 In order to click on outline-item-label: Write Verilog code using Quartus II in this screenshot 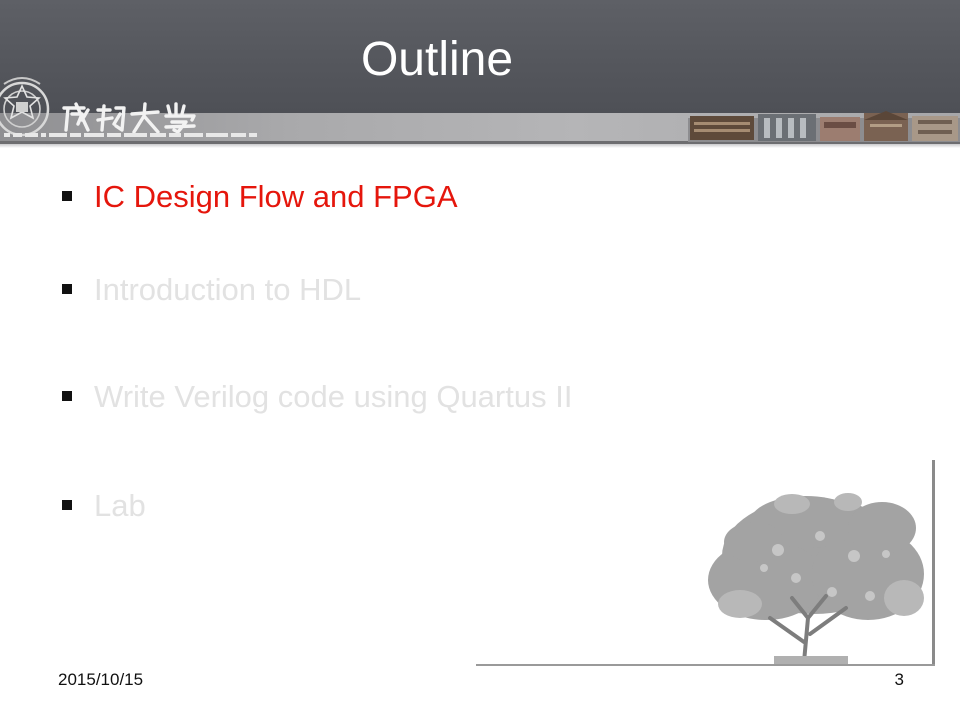, I will do `click(333, 396)`.